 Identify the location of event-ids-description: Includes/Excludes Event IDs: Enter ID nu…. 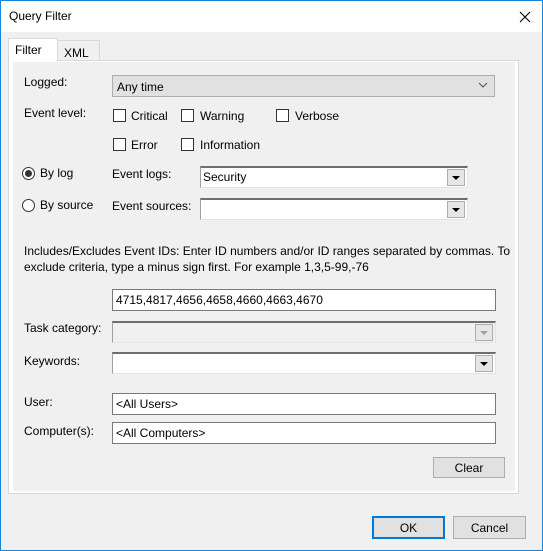
(267, 259).